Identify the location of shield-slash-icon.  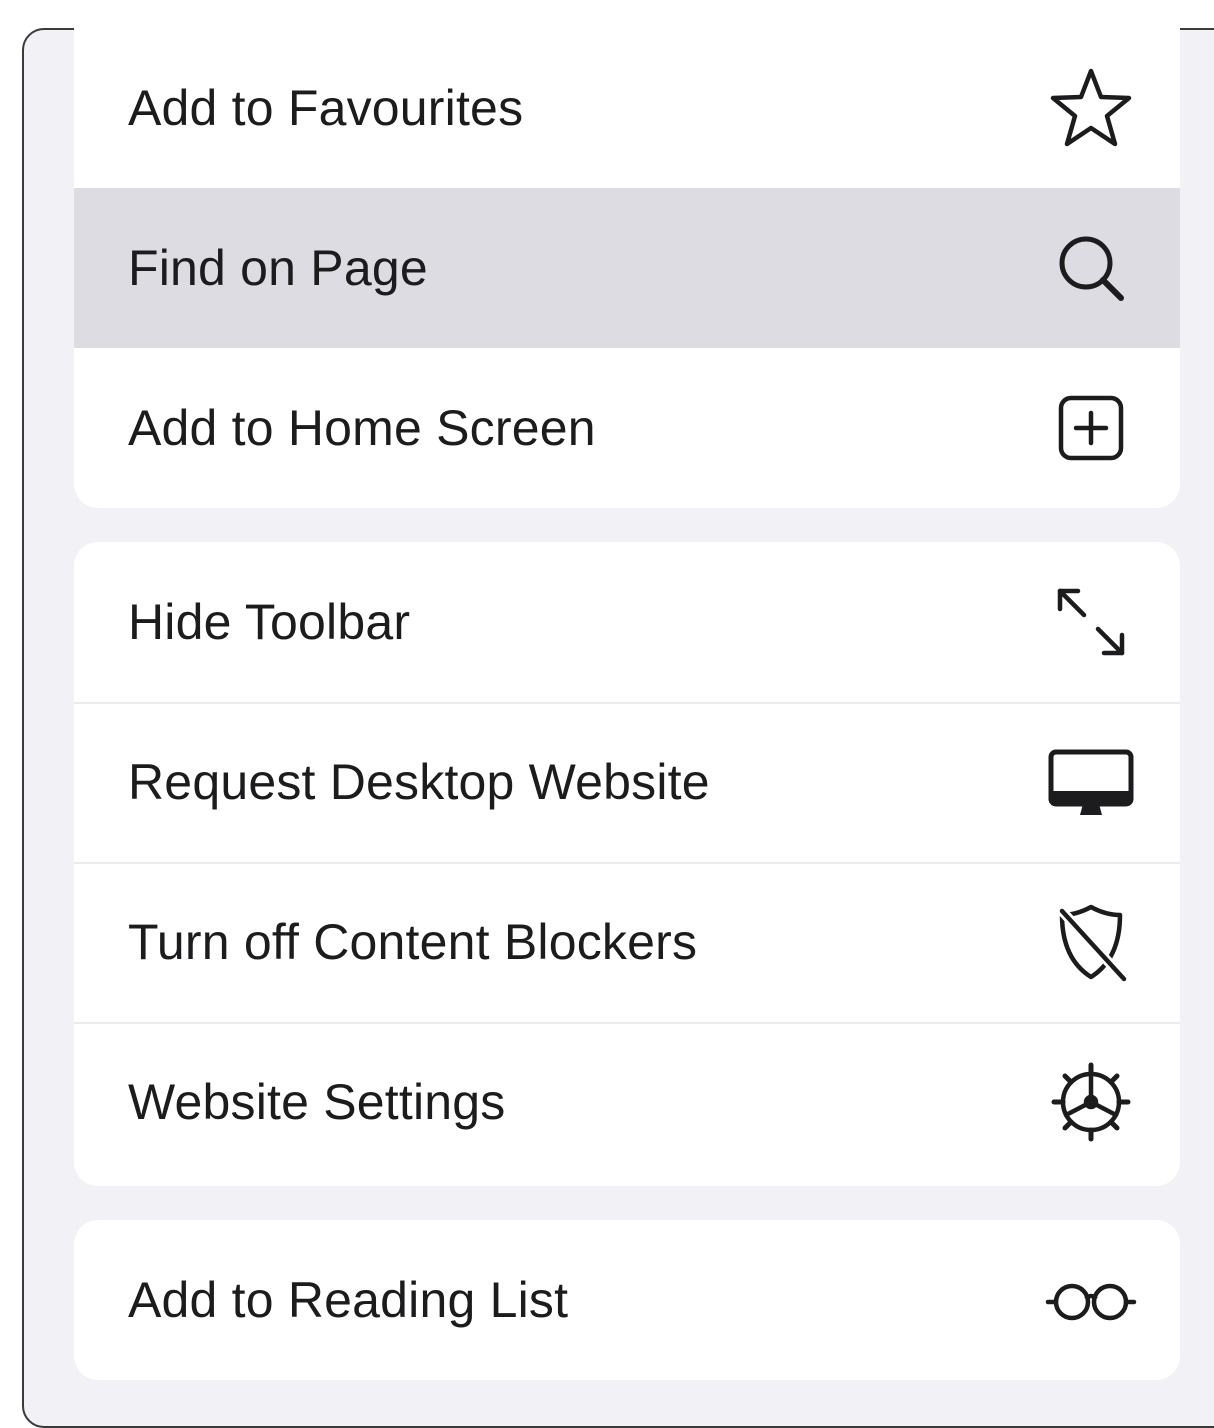
(1091, 942).